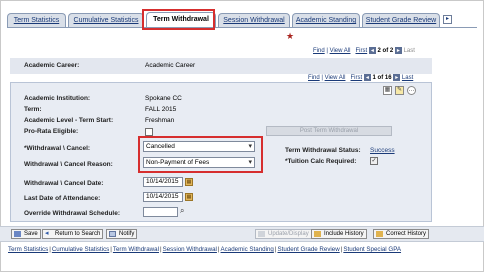  I want to click on tuition-checkbox: ✓, so click(374, 161).